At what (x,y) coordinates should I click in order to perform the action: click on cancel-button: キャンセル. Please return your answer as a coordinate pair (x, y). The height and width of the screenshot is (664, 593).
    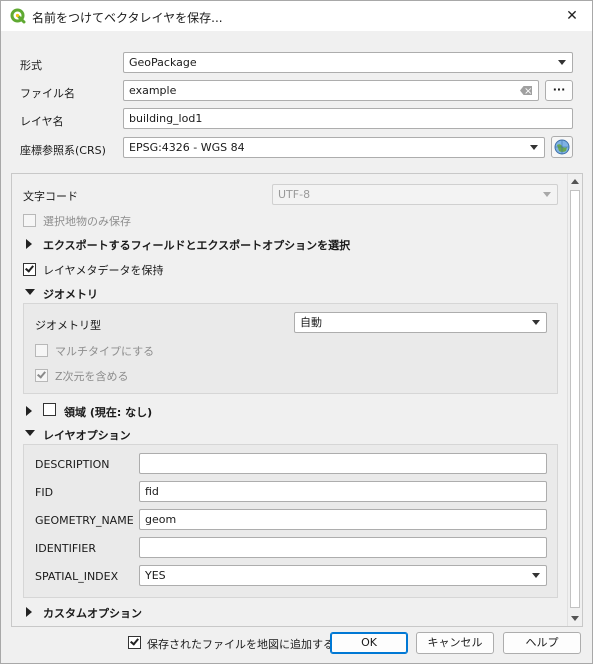
    Looking at the image, I should click on (455, 643).